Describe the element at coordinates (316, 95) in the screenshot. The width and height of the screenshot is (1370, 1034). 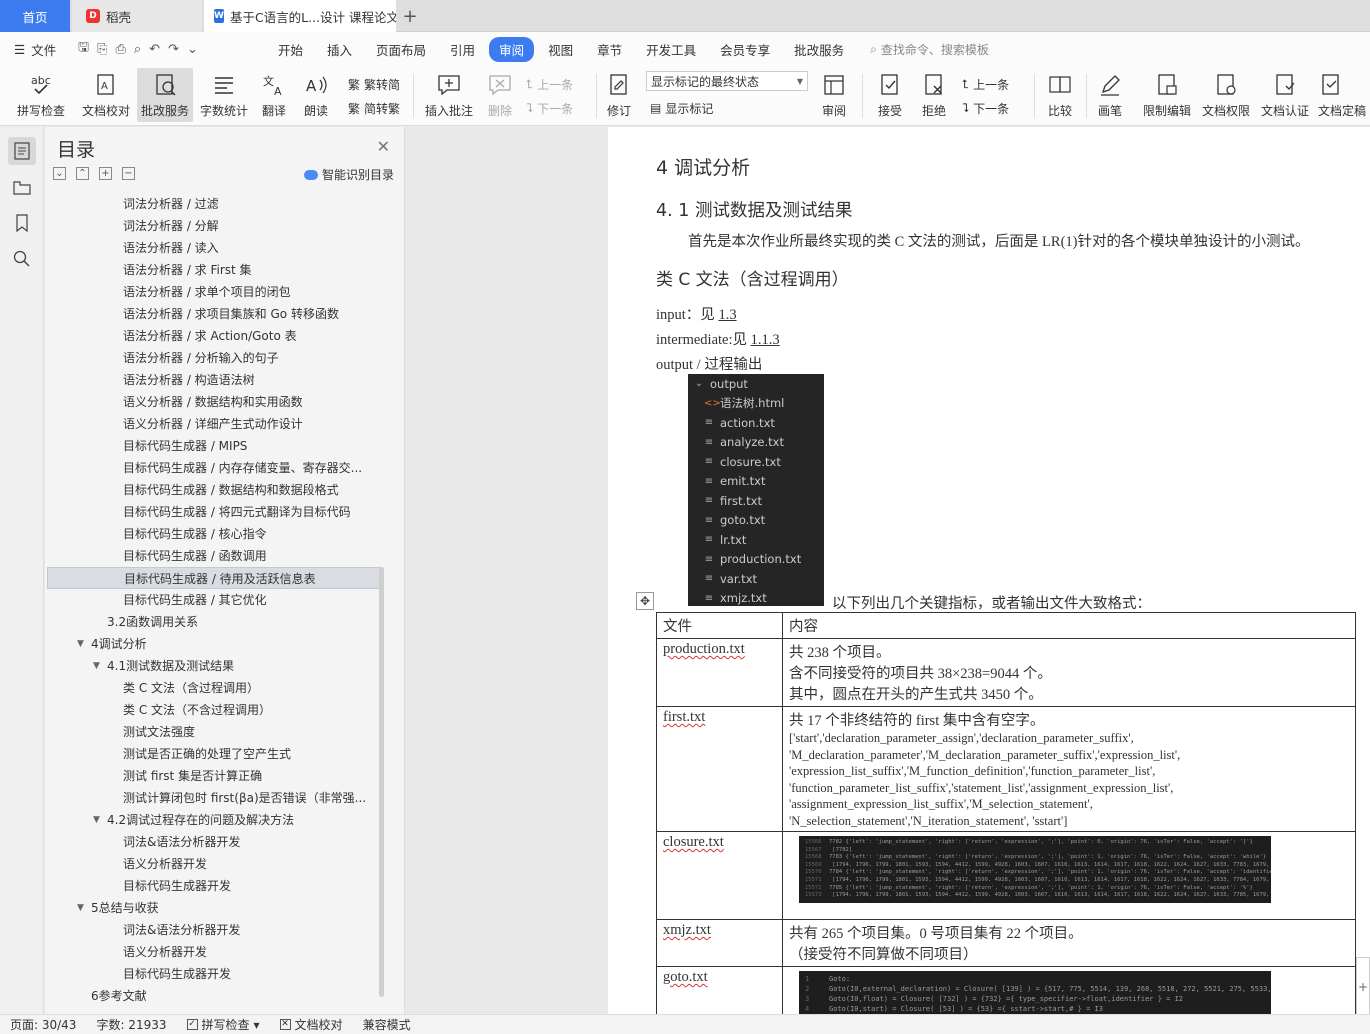
I see `read-aloud-button: A 朗读` at that location.